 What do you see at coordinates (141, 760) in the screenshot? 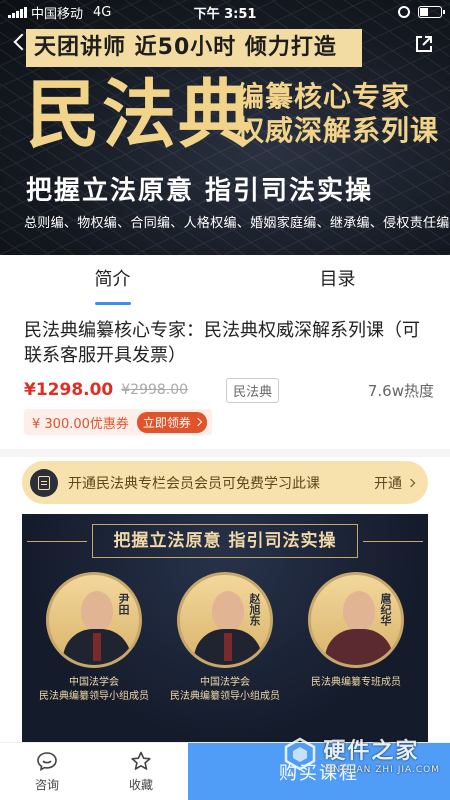
I see `star-icon` at bounding box center [141, 760].